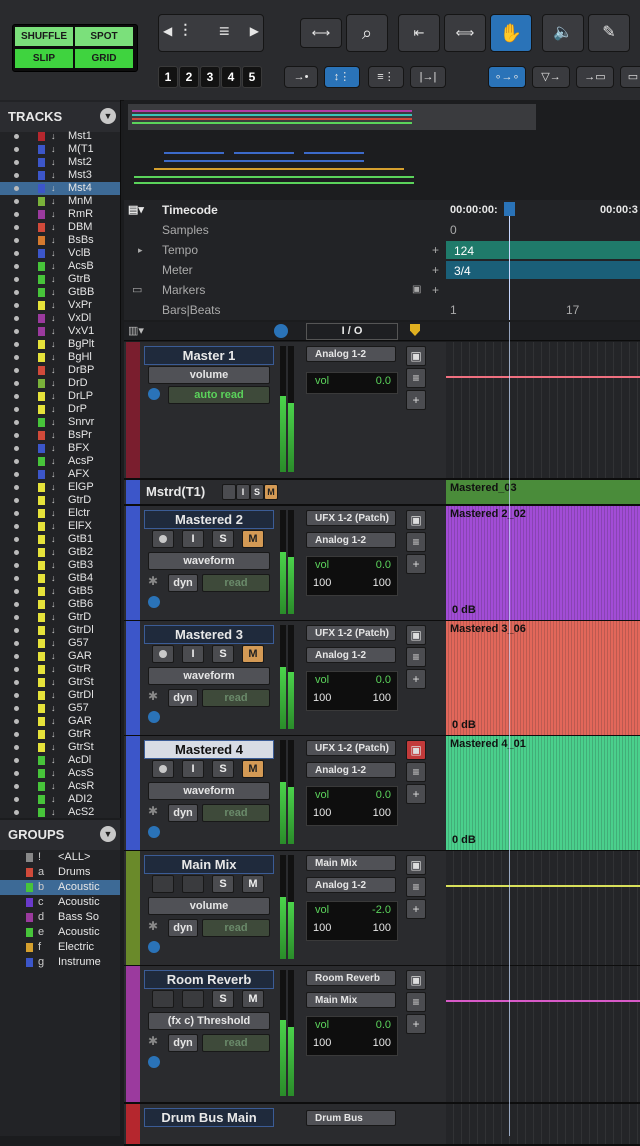 The height and width of the screenshot is (1146, 640). Describe the element at coordinates (60, 947) in the screenshot. I see `group-list-item: f Electric` at that location.